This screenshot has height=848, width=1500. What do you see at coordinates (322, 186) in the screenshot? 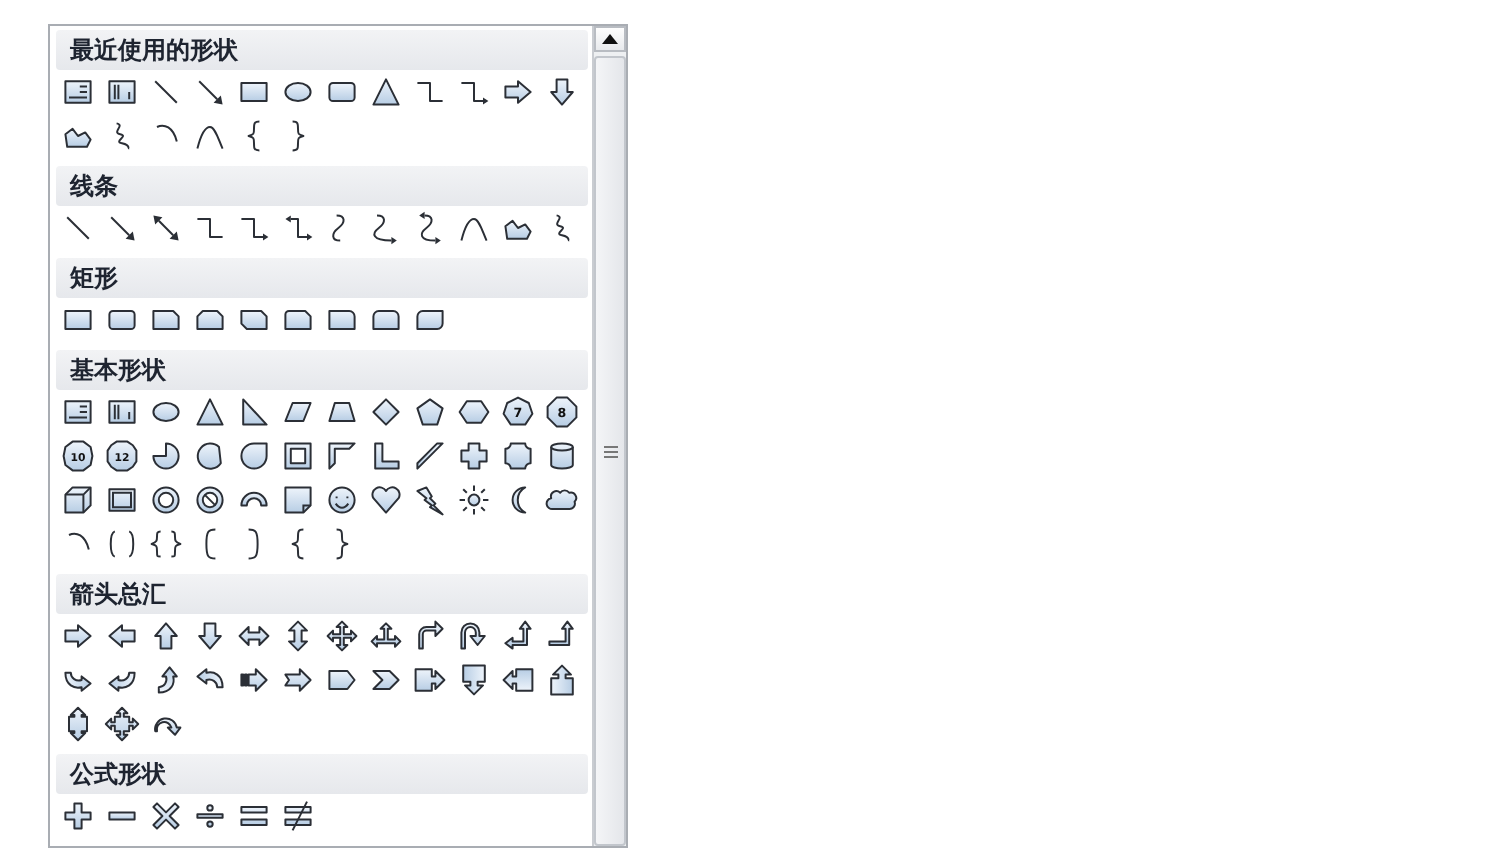
I see `section-header: 线条` at bounding box center [322, 186].